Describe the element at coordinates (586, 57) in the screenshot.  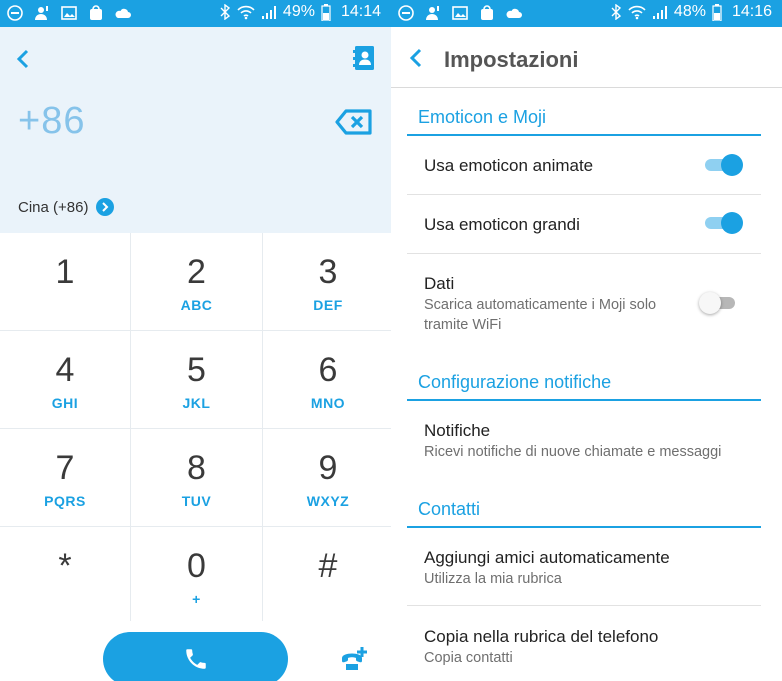
I see `settings-header: Impostazioni` at that location.